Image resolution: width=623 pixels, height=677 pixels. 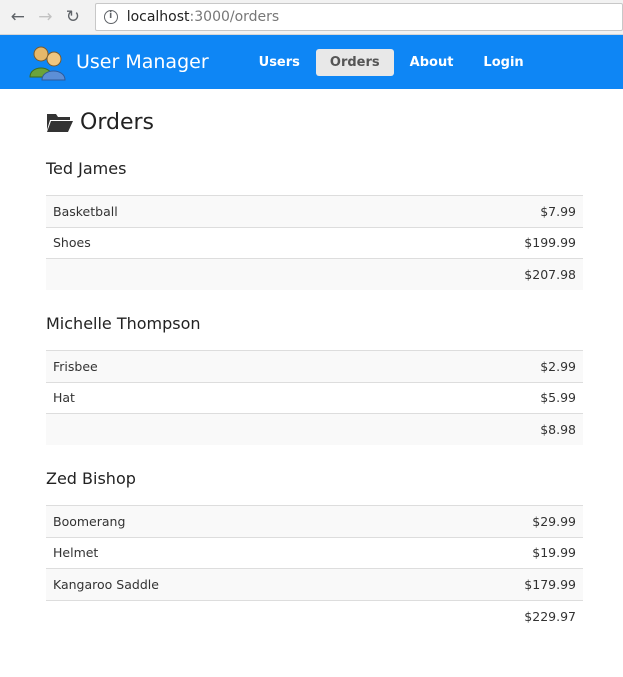 What do you see at coordinates (192, 242) in the screenshot?
I see `product-cell: Shoes` at bounding box center [192, 242].